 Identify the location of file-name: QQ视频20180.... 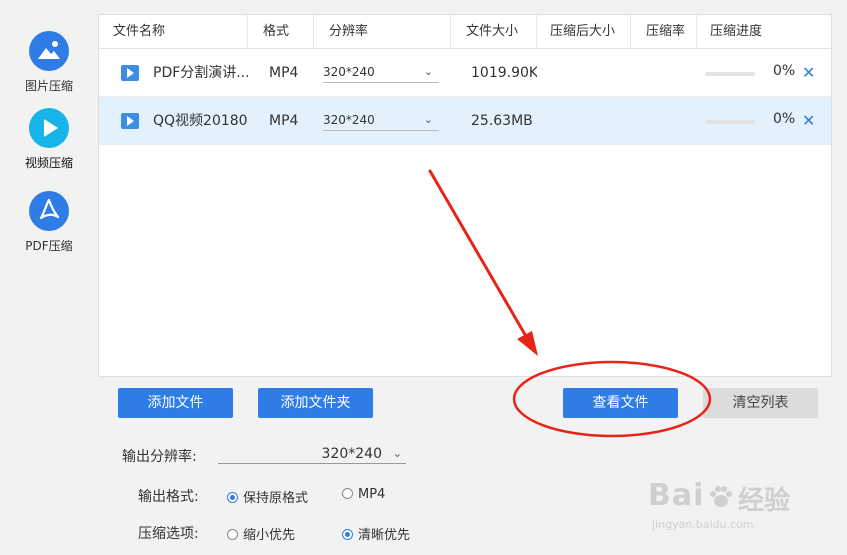
(201, 121).